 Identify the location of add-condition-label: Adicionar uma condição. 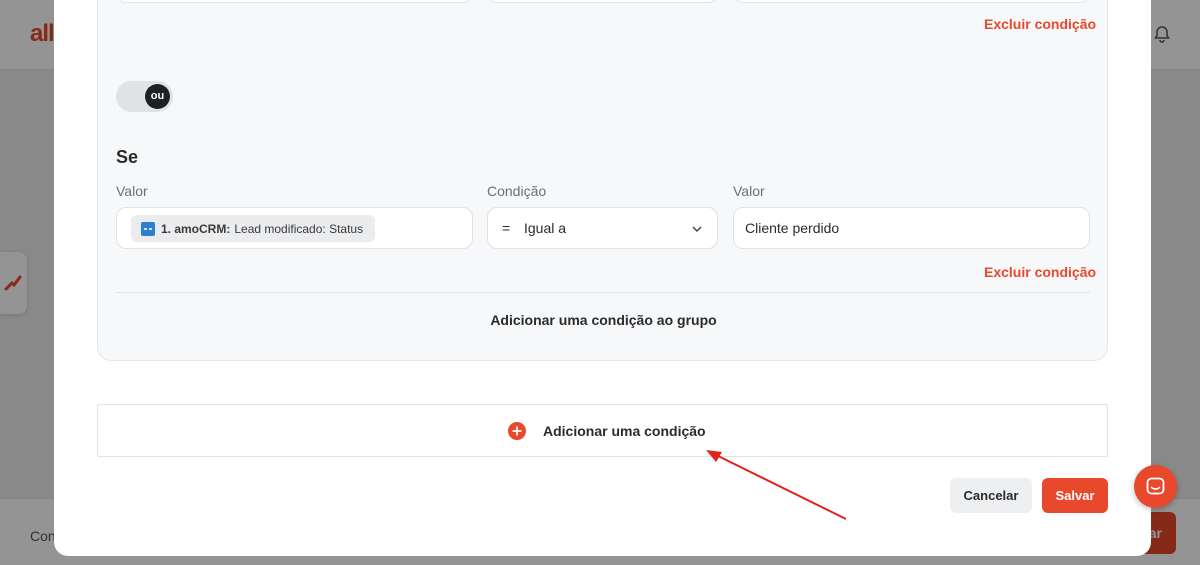
(624, 431).